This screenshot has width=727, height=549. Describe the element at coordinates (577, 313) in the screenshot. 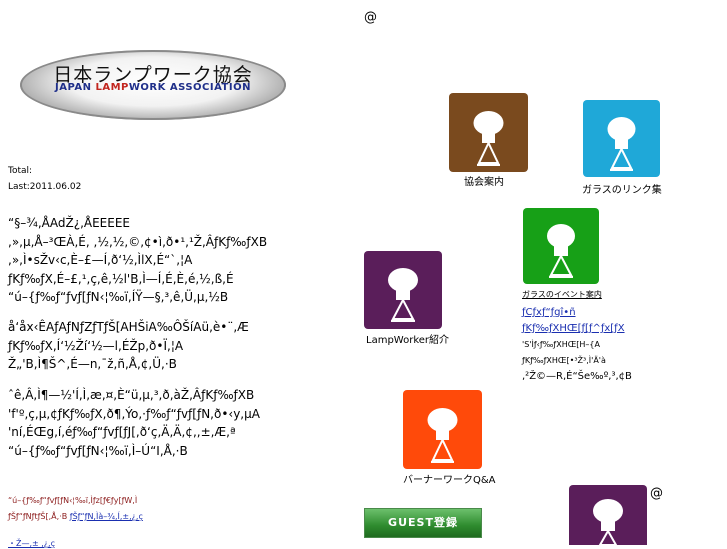

I see `event-info-link: ƒCƒxƒ“ƒgî•ñ` at that location.